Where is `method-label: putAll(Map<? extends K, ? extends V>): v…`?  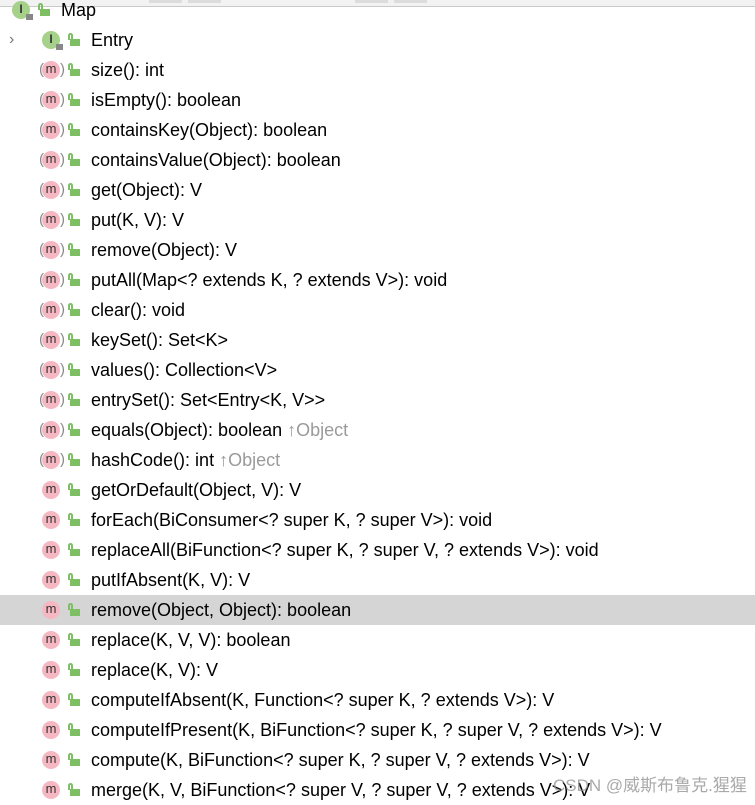
method-label: putAll(Map<? extends K, ? extends V>): v… is located at coordinates (269, 280).